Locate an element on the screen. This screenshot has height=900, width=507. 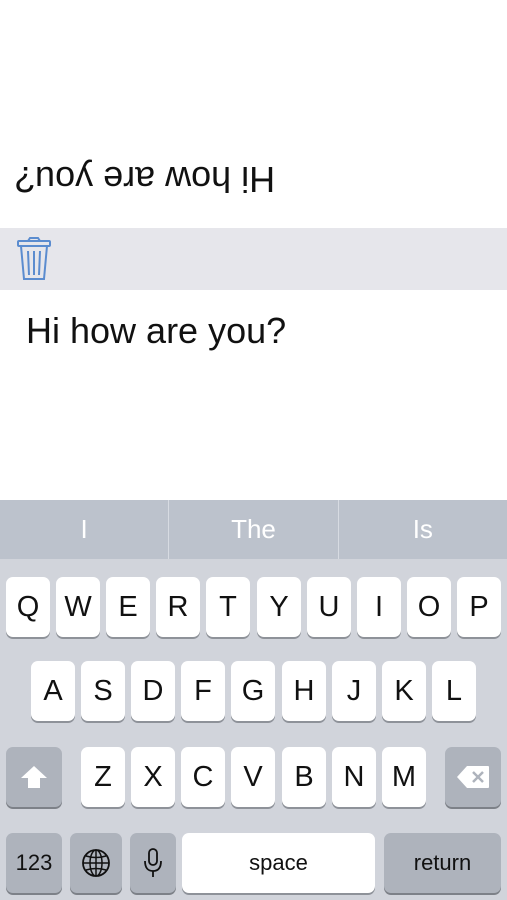
key-i: I is located at coordinates (379, 607).